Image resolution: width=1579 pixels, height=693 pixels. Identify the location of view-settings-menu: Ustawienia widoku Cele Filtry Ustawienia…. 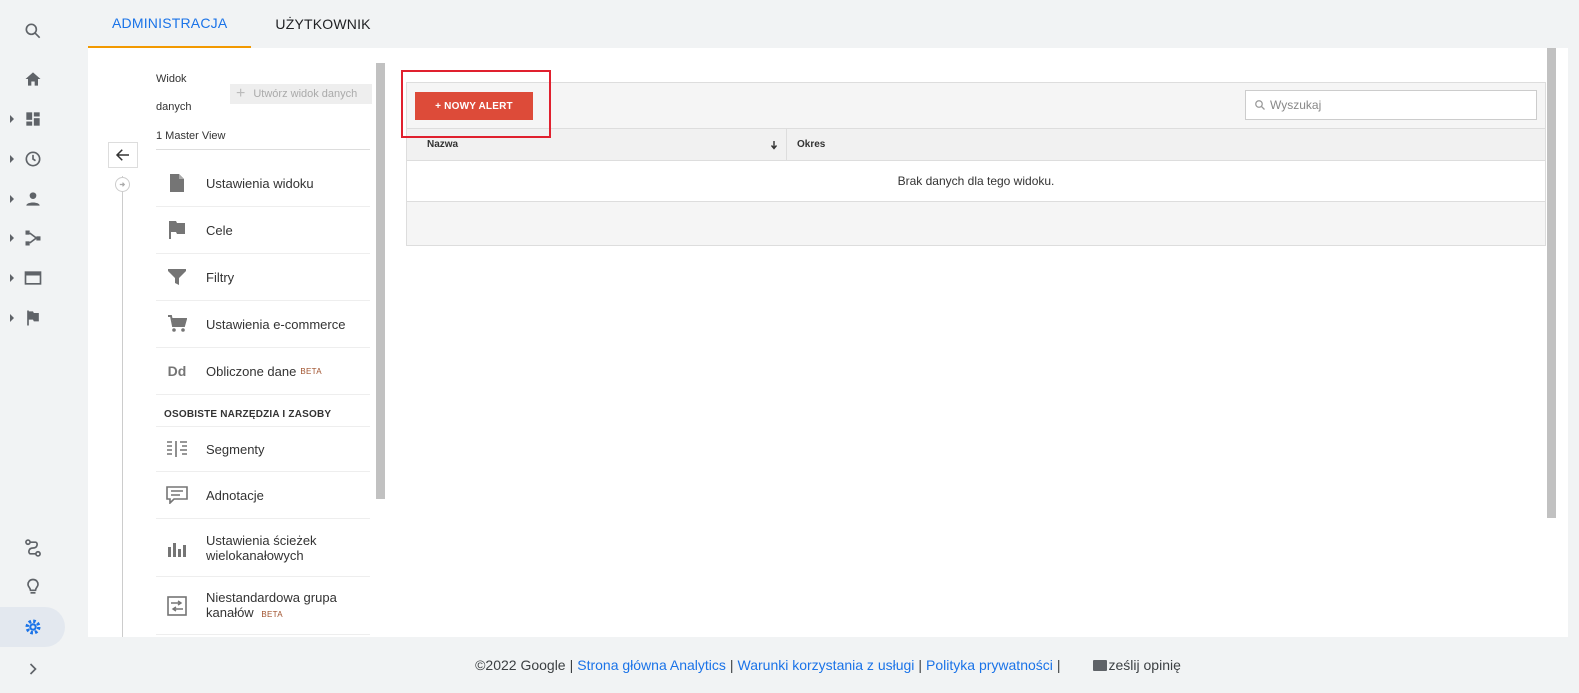
(263, 397).